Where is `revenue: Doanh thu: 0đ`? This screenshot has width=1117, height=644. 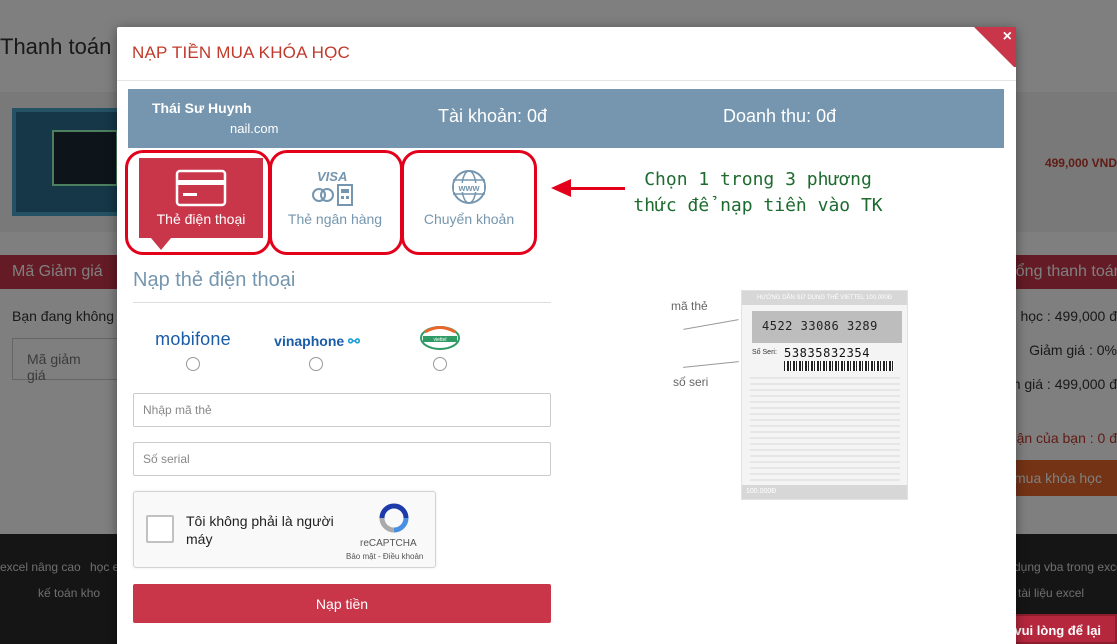
revenue: Doanh thu: 0đ is located at coordinates (780, 116).